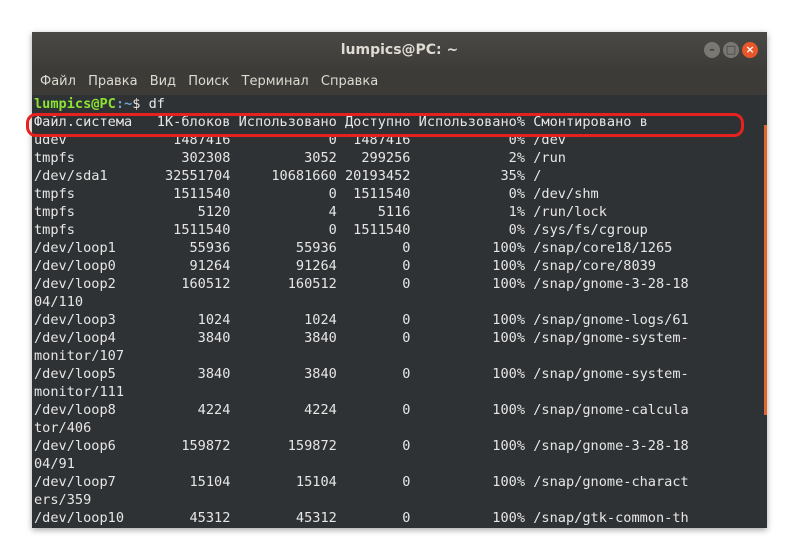 Image resolution: width=798 pixels, height=560 pixels. Describe the element at coordinates (124, 104) in the screenshot. I see `prompt-path: :~` at that location.